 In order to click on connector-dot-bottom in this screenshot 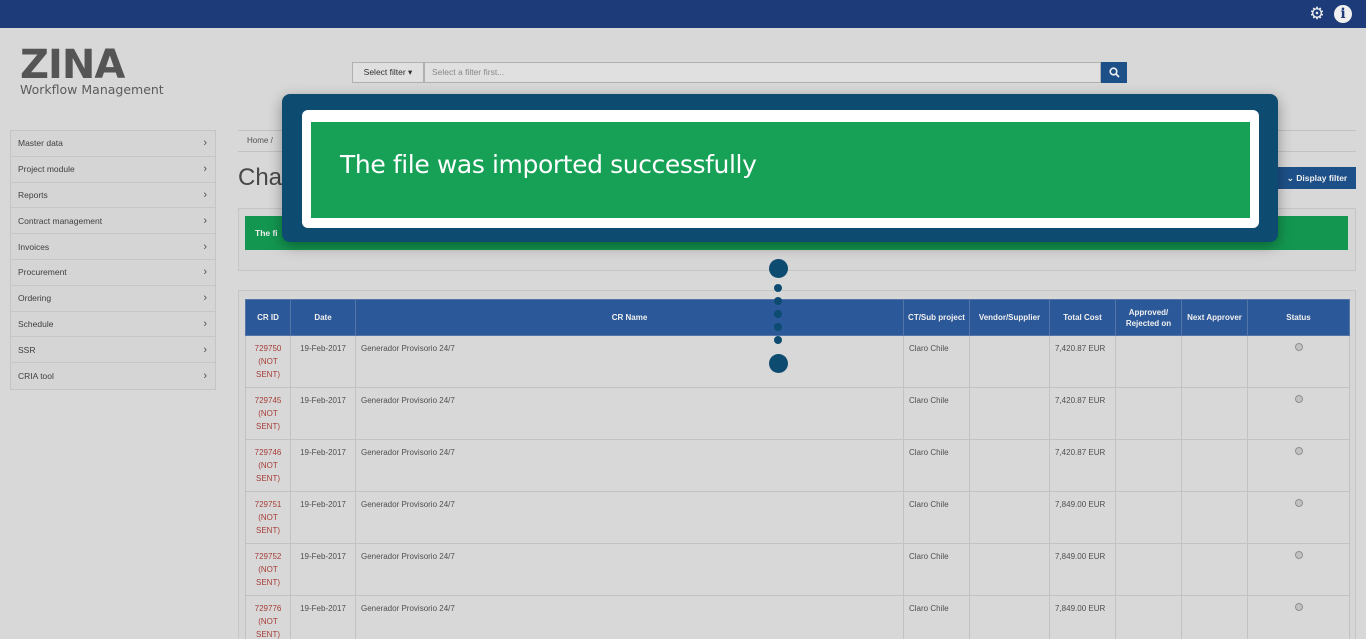, I will do `click(778, 363)`.